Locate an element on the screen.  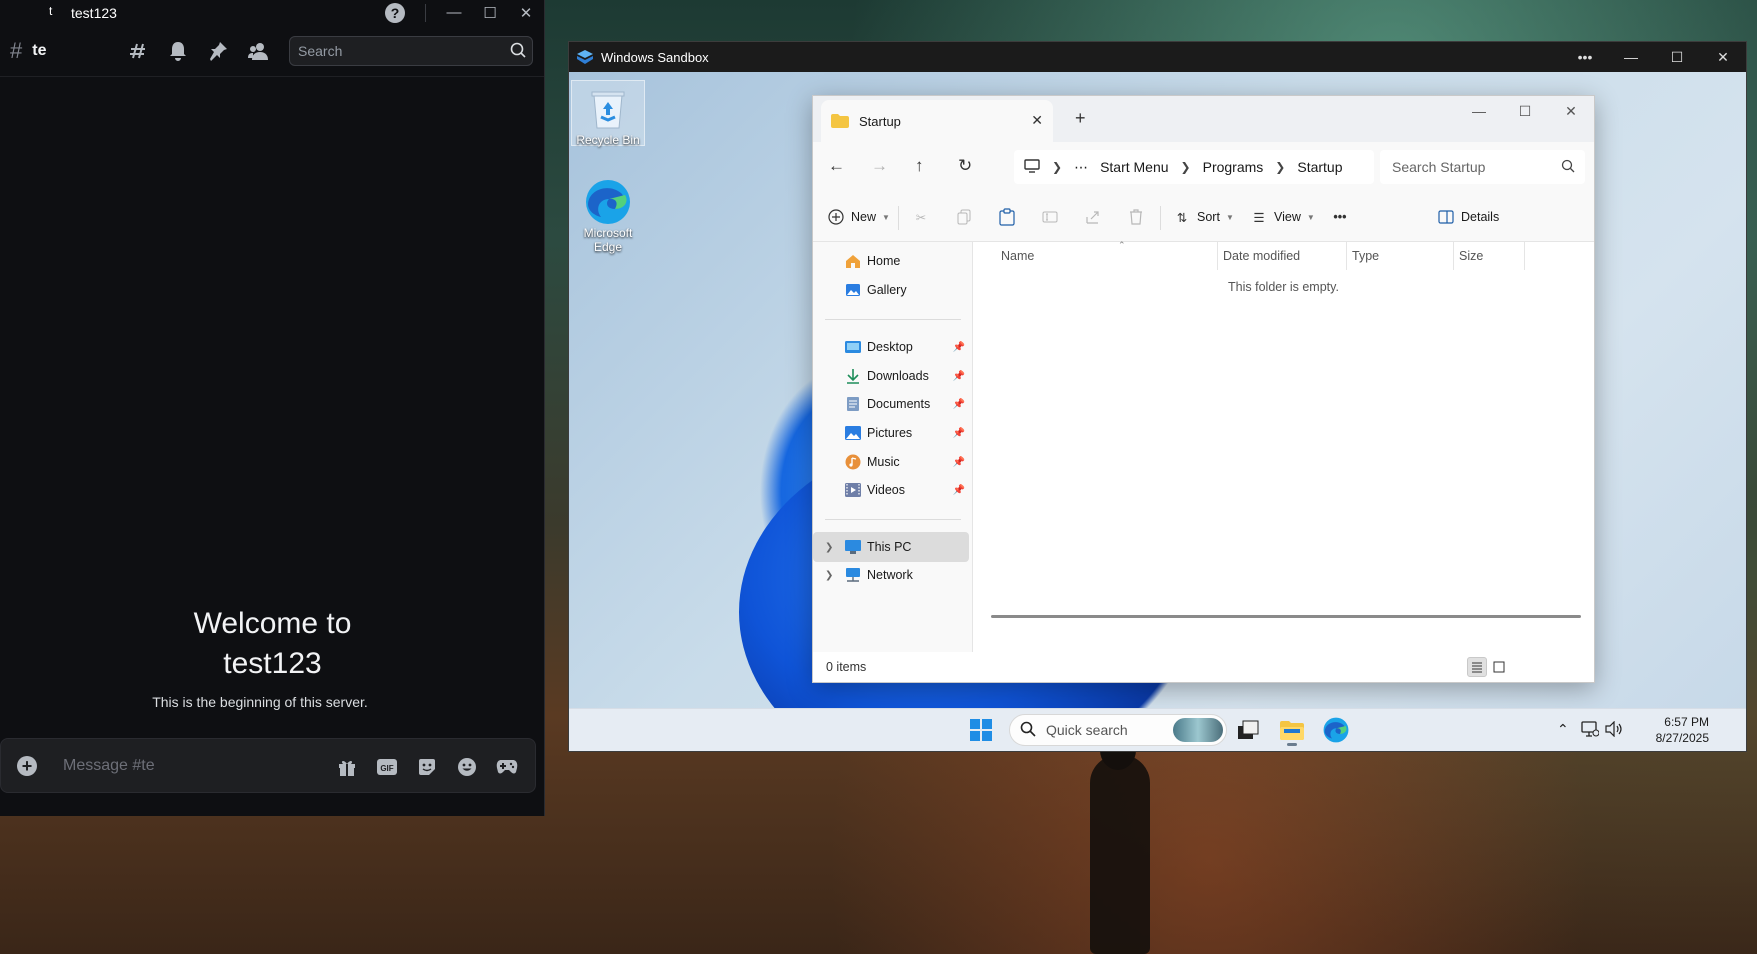
horizontal-scrollbar is located at coordinates (1286, 616).